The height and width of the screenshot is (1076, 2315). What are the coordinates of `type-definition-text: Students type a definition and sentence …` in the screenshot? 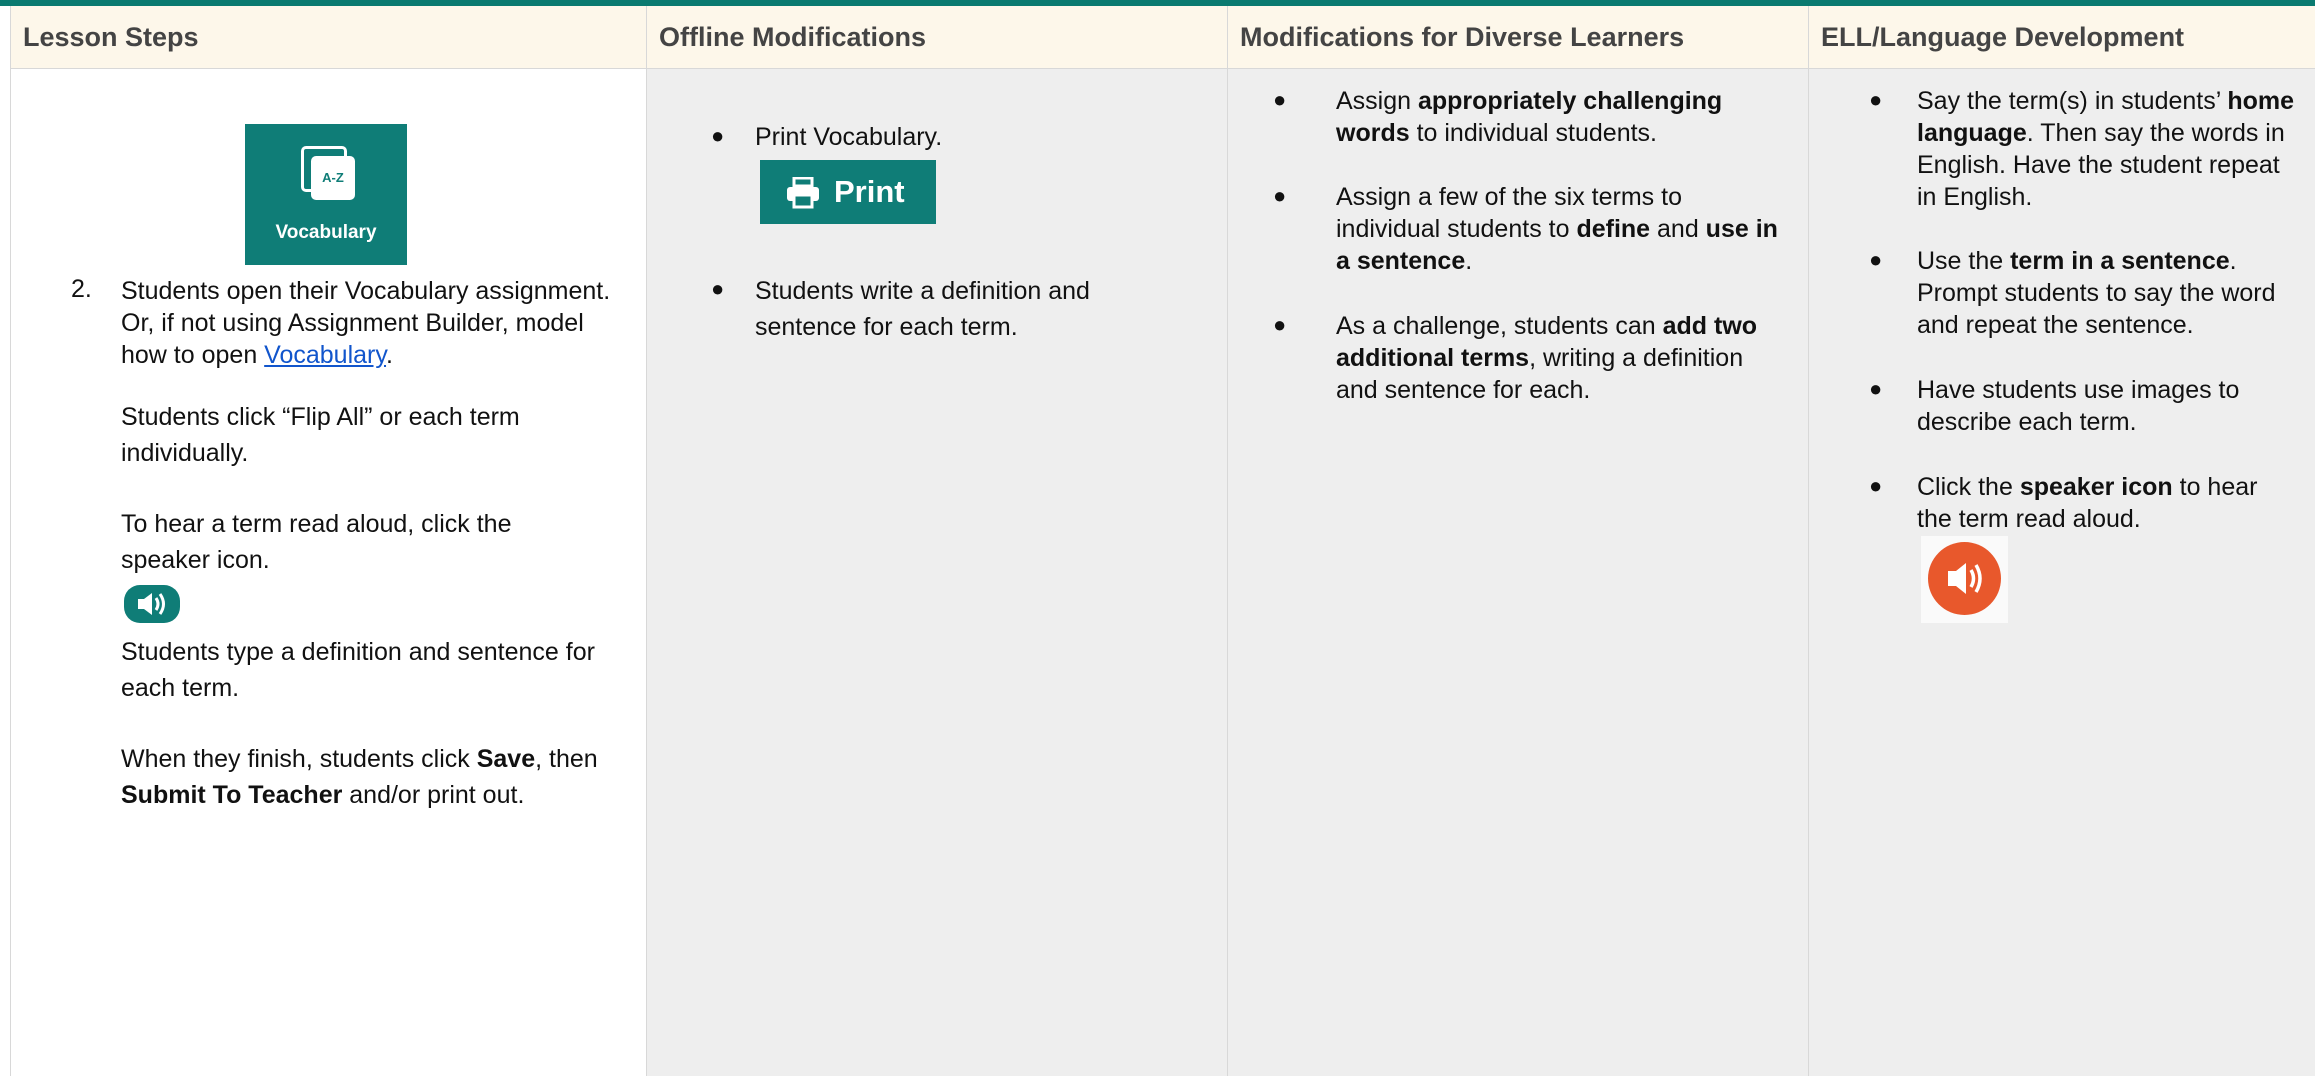 It's located at (358, 670).